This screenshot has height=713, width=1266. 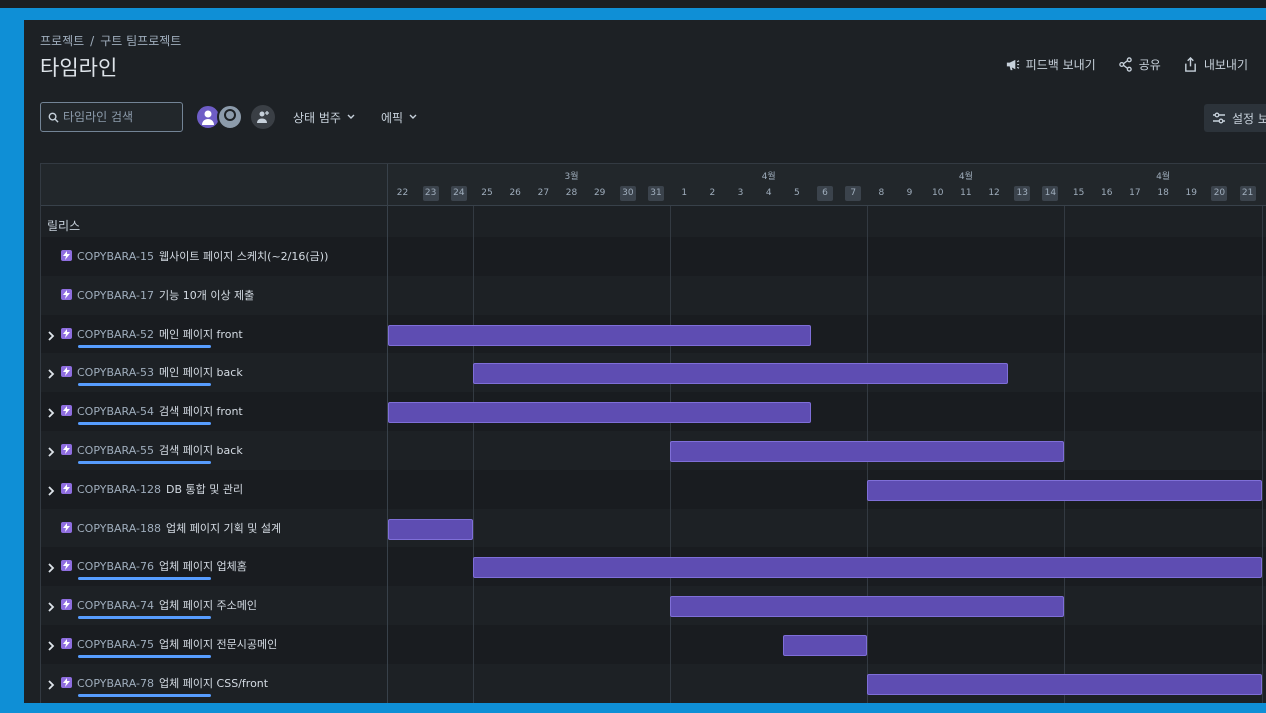 I want to click on issue-title: 업체 페이지 주소메인, so click(x=208, y=605).